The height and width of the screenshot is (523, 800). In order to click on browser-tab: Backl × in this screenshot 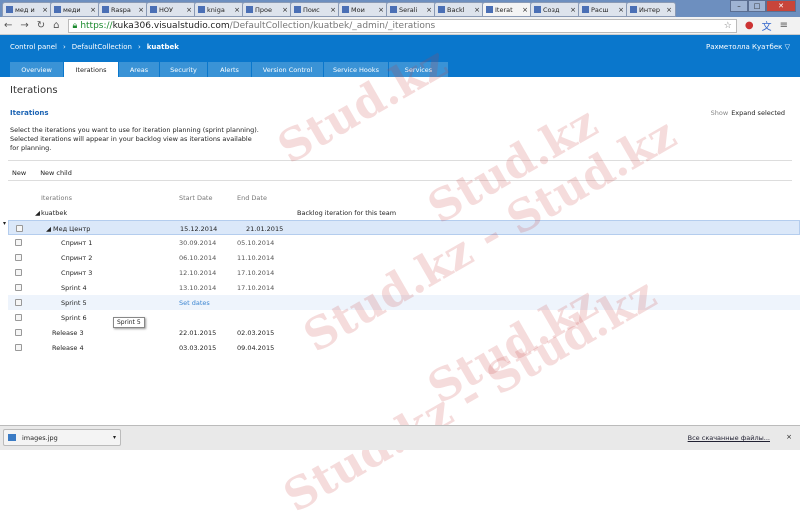, I will do `click(459, 9)`.